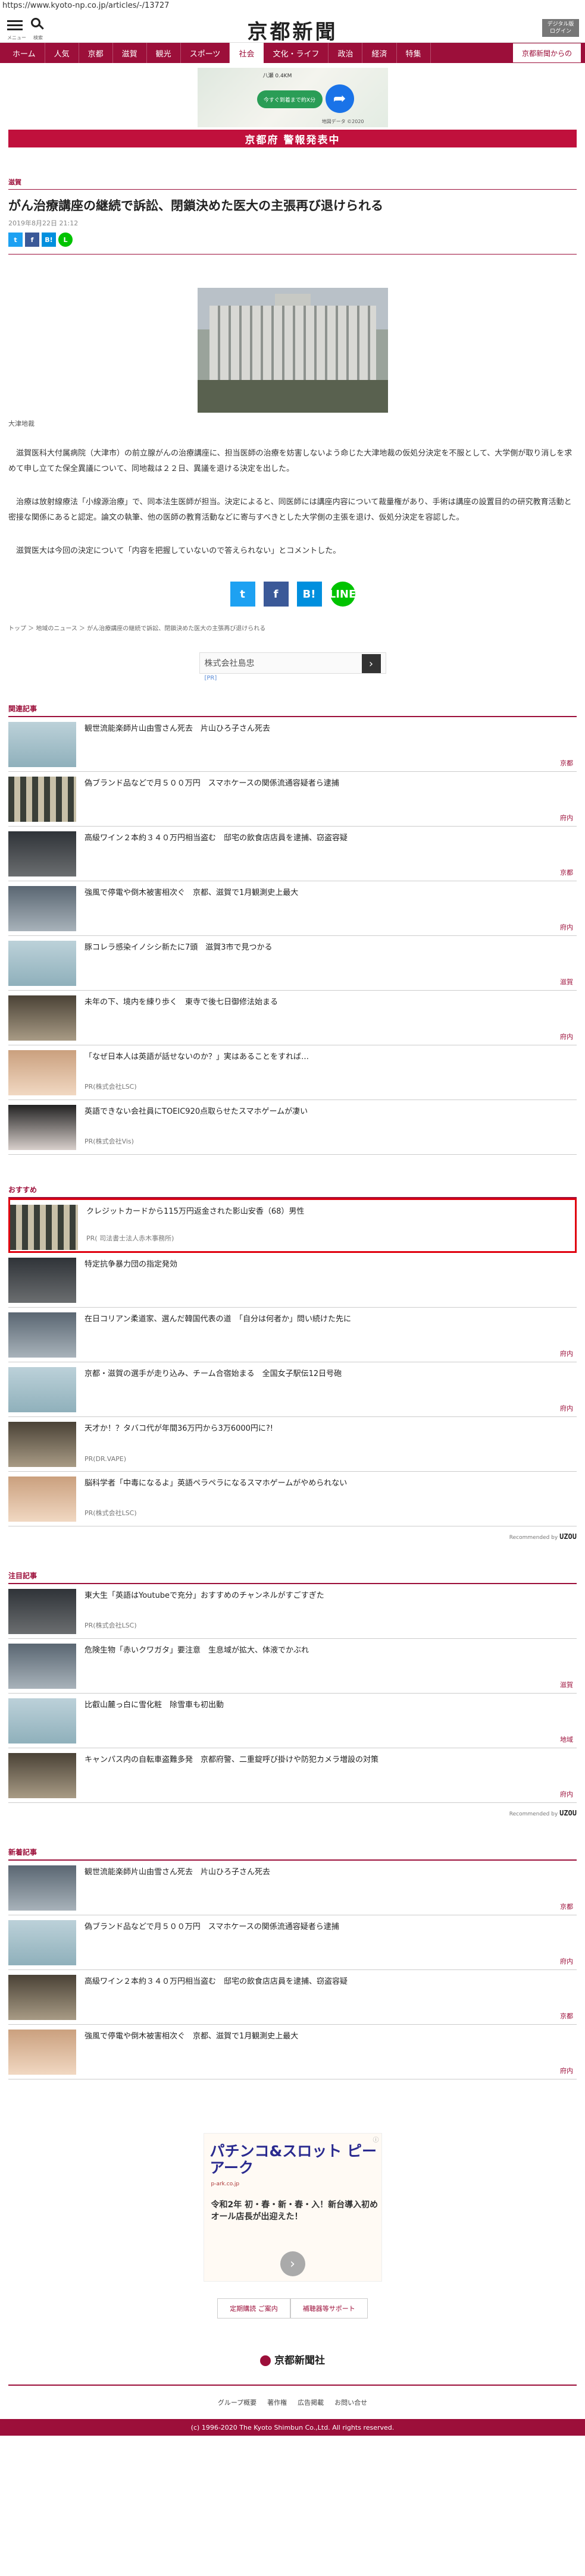 The height and width of the screenshot is (2576, 585). What do you see at coordinates (237, 2402) in the screenshot?
I see `footer-link: グループ概要` at bounding box center [237, 2402].